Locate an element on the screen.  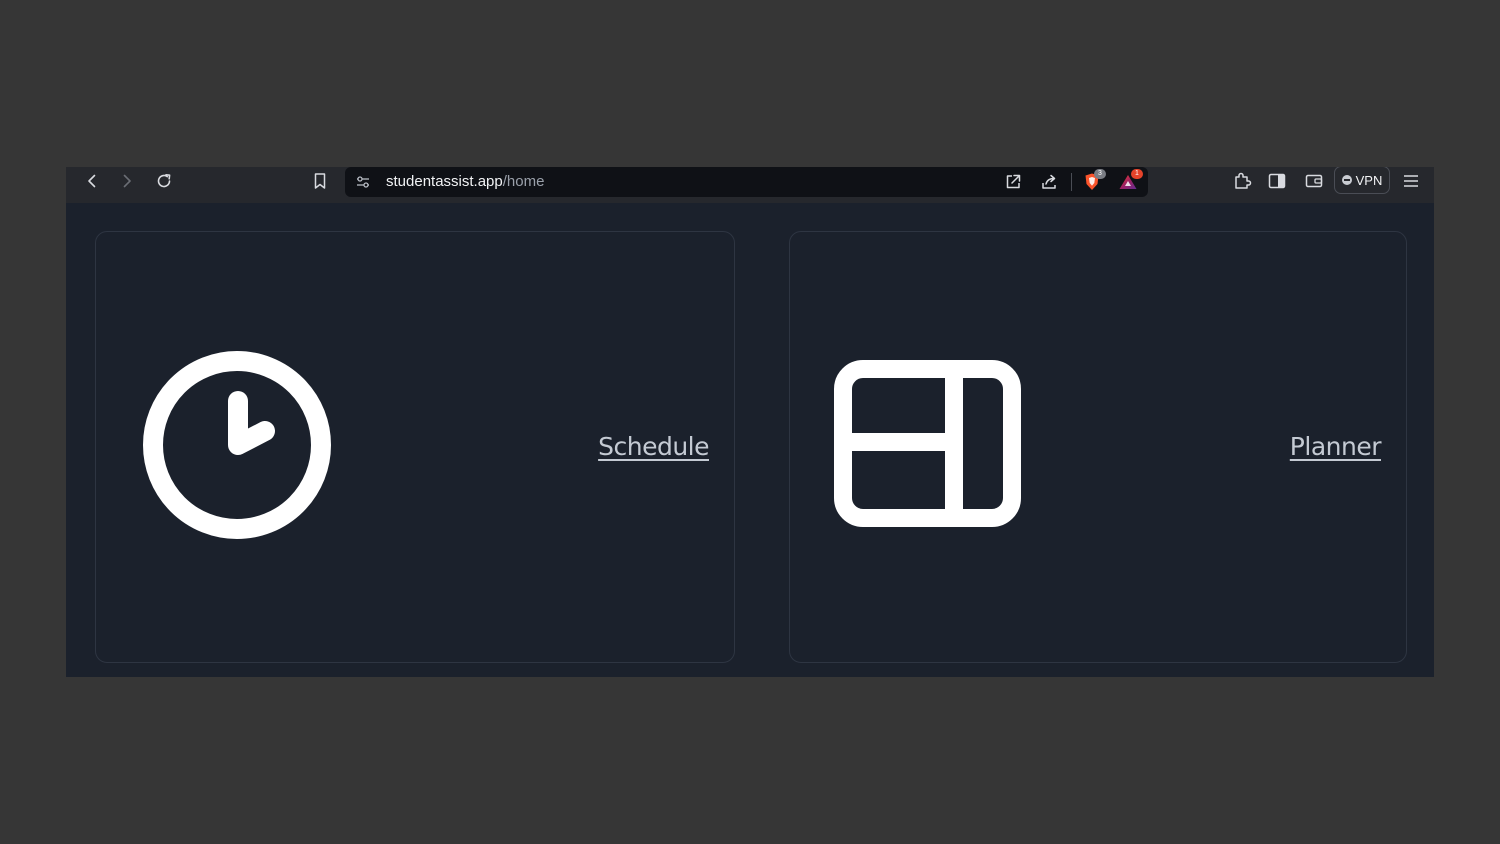
rewards-count-badge: 1 is located at coordinates (1137, 174).